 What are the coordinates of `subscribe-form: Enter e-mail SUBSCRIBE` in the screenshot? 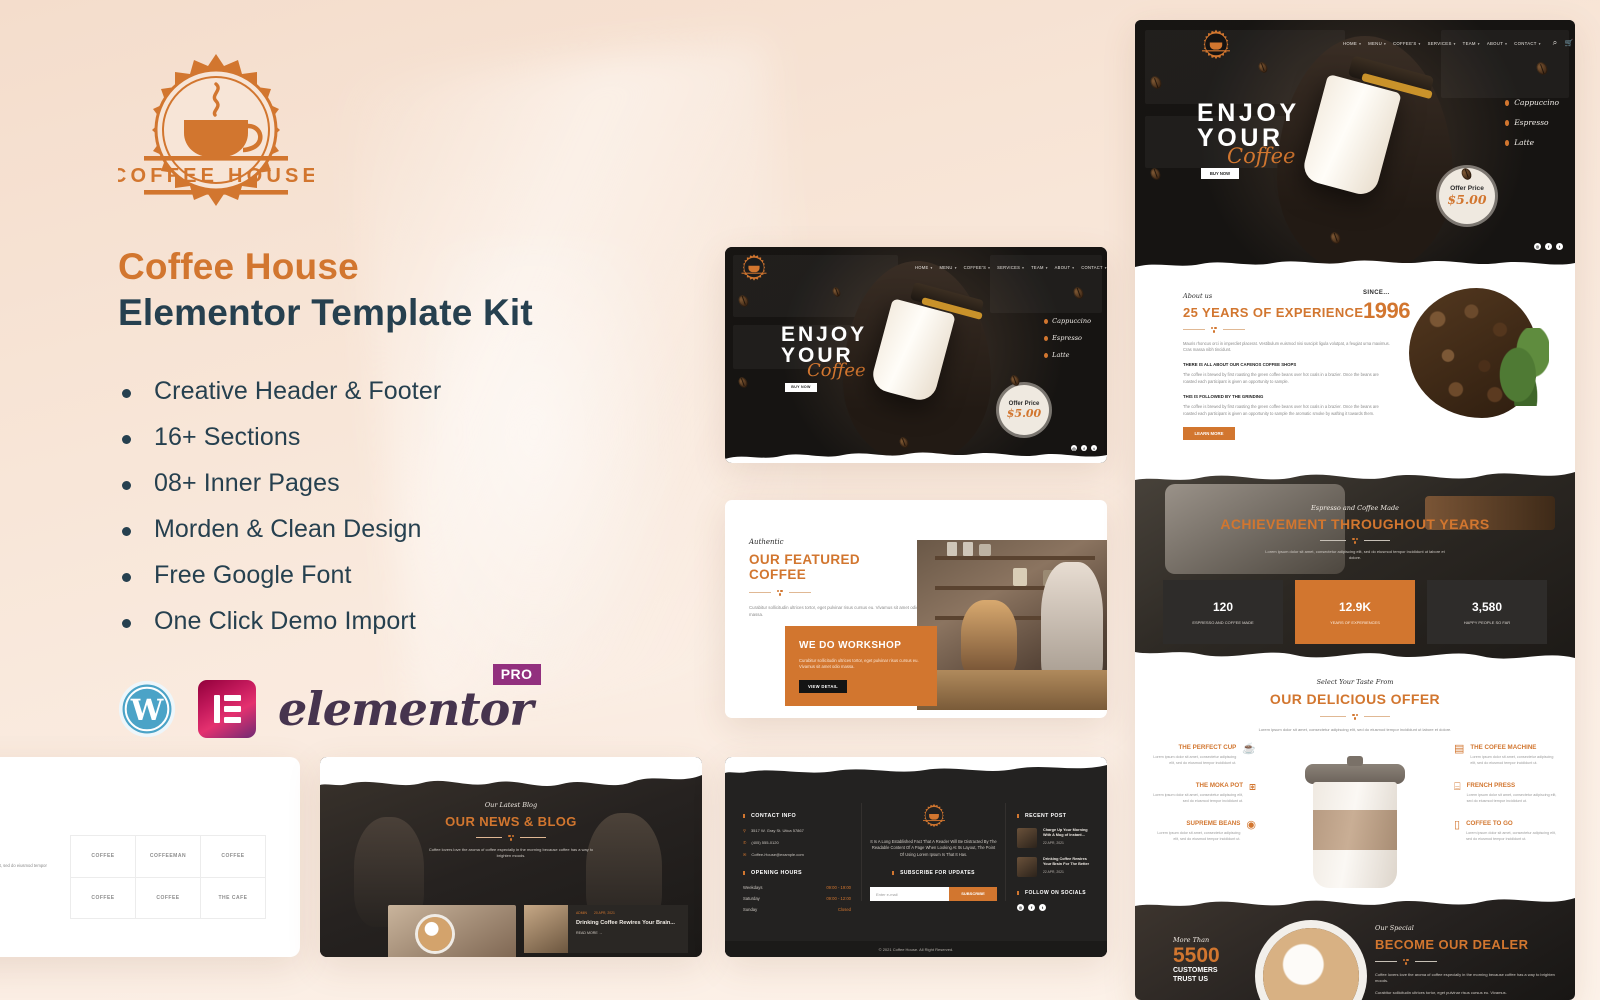 It's located at (933, 894).